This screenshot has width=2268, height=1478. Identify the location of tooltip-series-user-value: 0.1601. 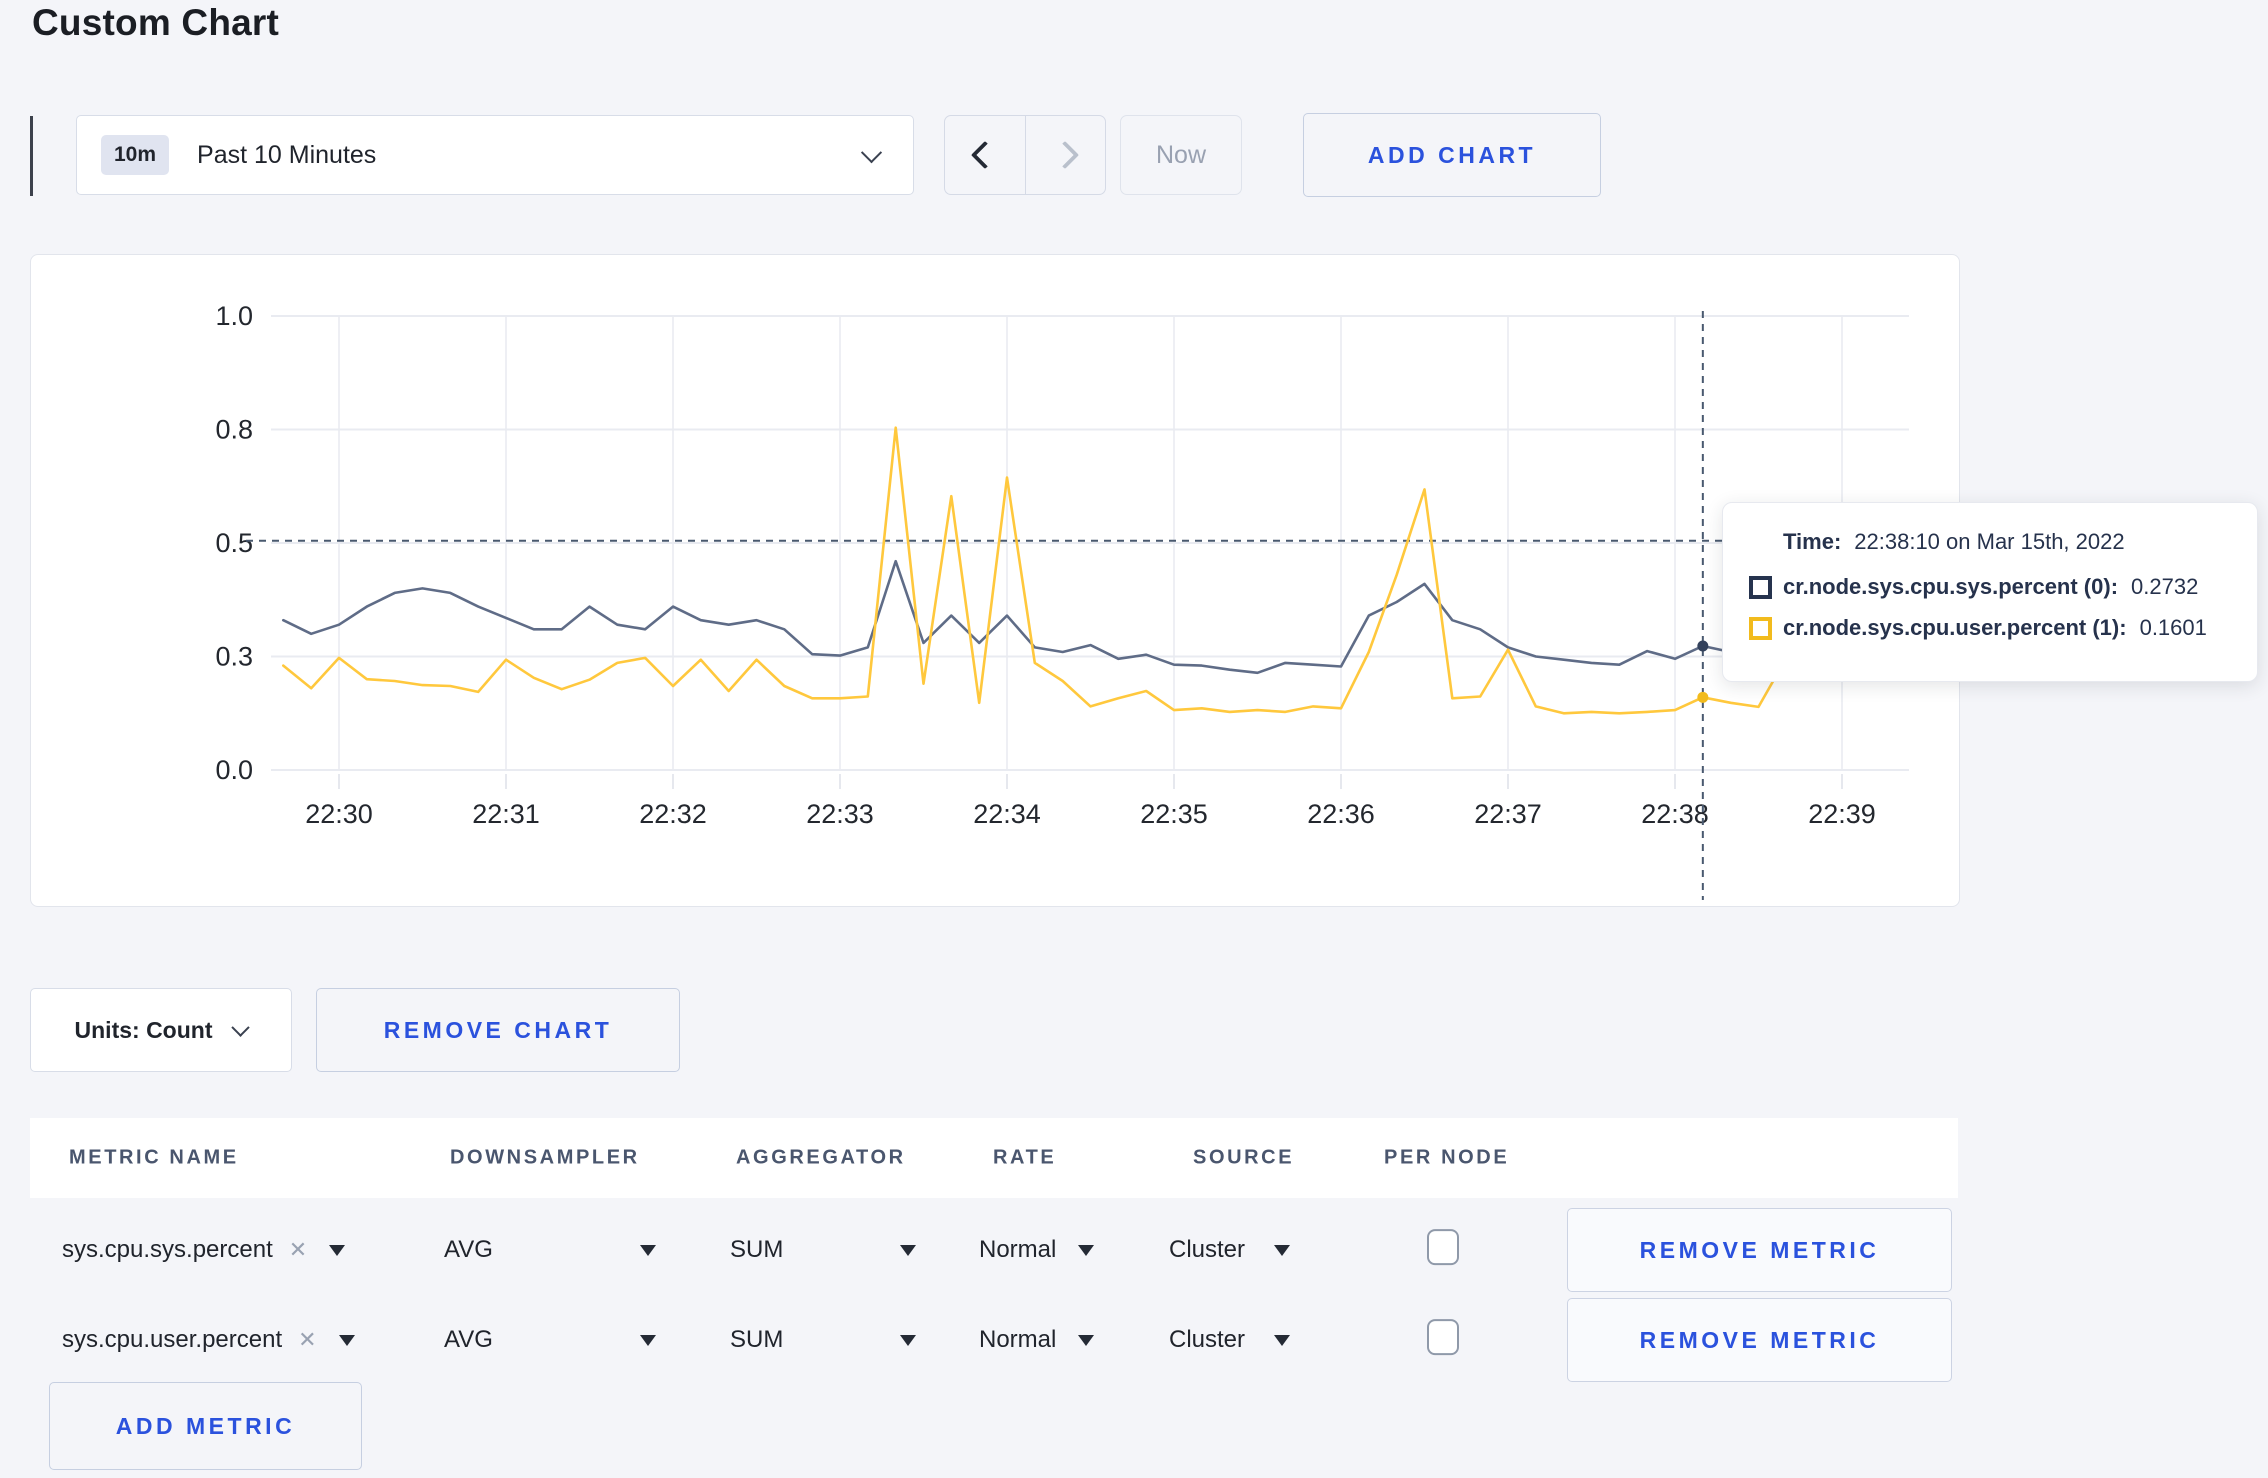
(2173, 627).